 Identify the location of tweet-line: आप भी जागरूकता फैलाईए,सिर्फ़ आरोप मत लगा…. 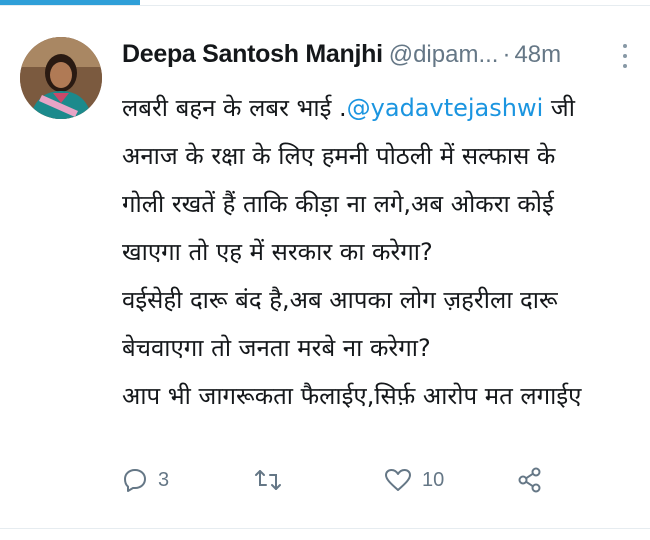
(352, 396).